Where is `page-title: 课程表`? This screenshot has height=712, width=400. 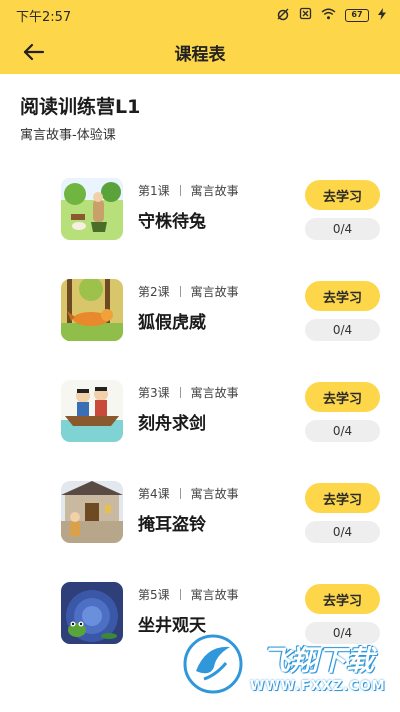
page-title: 课程表 is located at coordinates (200, 54).